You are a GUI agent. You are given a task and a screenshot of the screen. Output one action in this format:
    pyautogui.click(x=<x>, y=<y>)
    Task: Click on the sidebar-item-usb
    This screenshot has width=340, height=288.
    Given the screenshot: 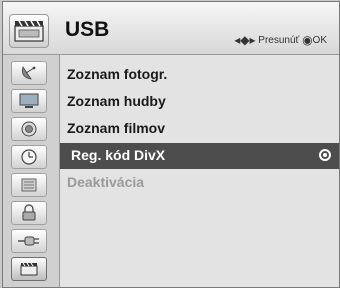 What is the action you would take?
    pyautogui.click(x=29, y=269)
    